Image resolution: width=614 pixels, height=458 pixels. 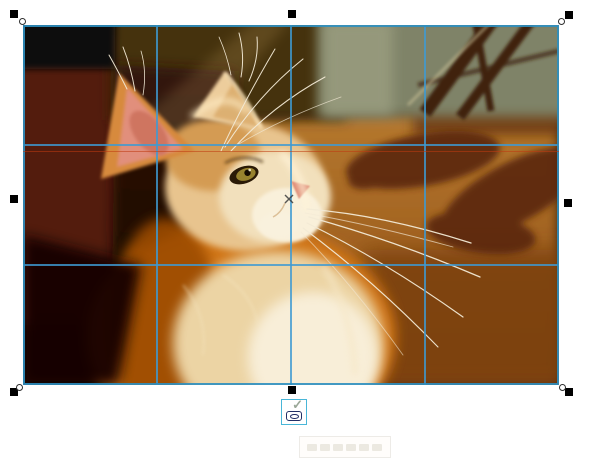 I want to click on red-guideline, so click(x=291, y=151).